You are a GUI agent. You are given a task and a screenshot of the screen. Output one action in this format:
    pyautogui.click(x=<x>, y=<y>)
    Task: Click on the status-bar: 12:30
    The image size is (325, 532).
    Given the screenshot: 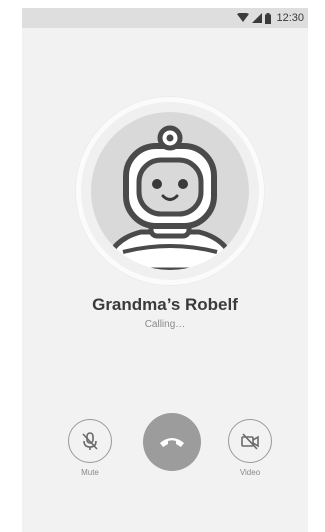 What is the action you would take?
    pyautogui.click(x=165, y=18)
    